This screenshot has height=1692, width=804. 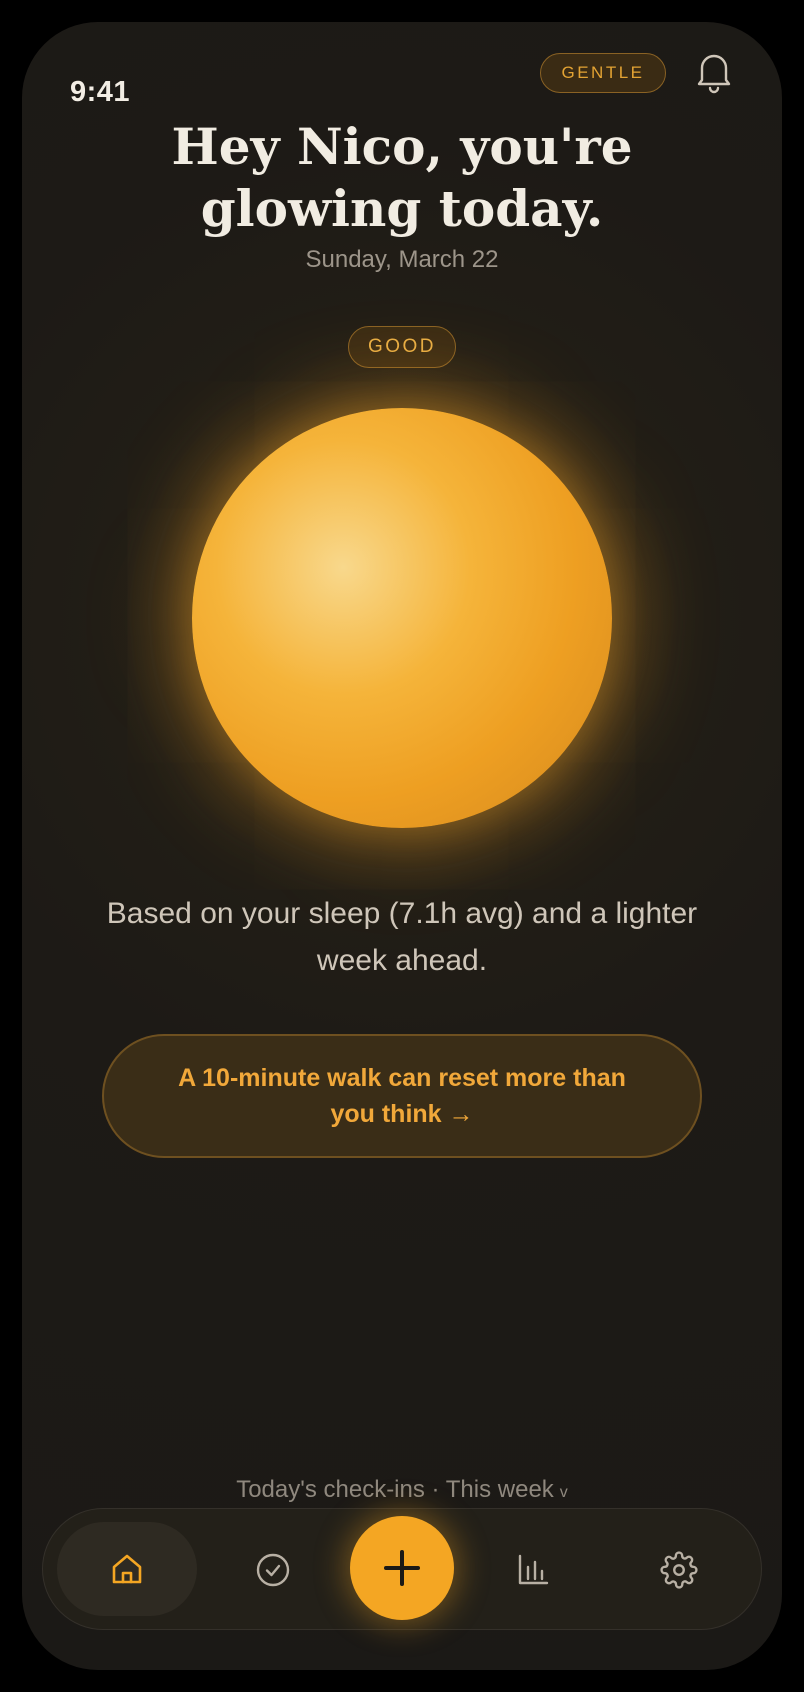 I want to click on status-time: 9:41, so click(x=100, y=92).